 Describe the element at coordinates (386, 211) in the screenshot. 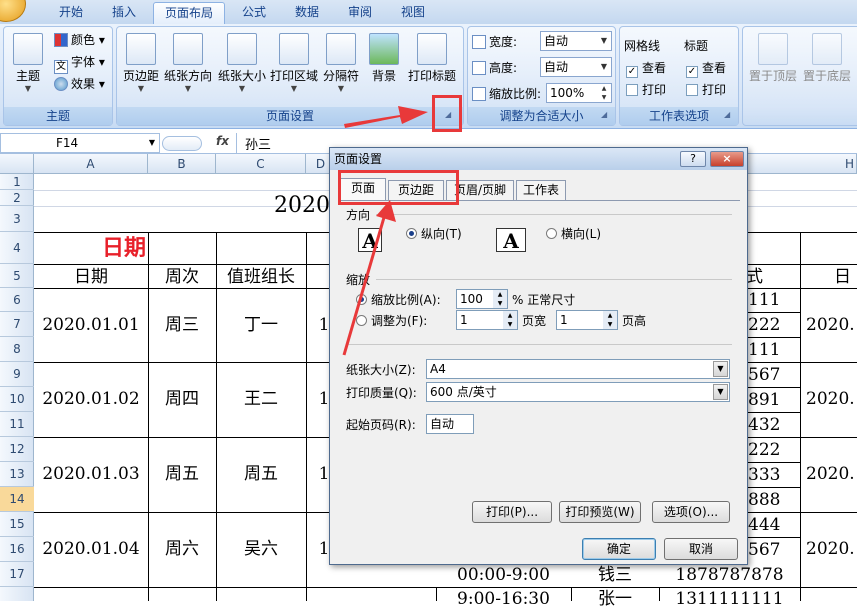

I see `arrow-up-icon` at that location.